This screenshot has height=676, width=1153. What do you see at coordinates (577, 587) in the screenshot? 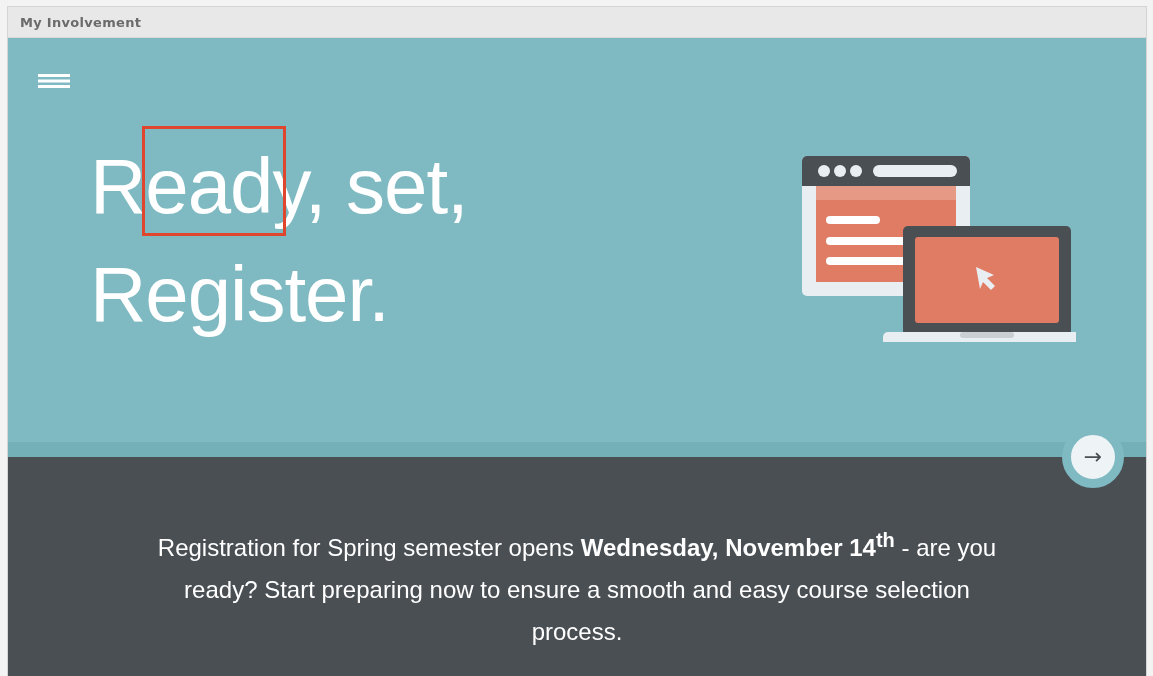
I see `announcement-text: Registration for Spring semester opens Wednesday, November 14$^{th}$ - are you ready? Start preparing now to ensure a smooth and easy course selection process.` at bounding box center [577, 587].